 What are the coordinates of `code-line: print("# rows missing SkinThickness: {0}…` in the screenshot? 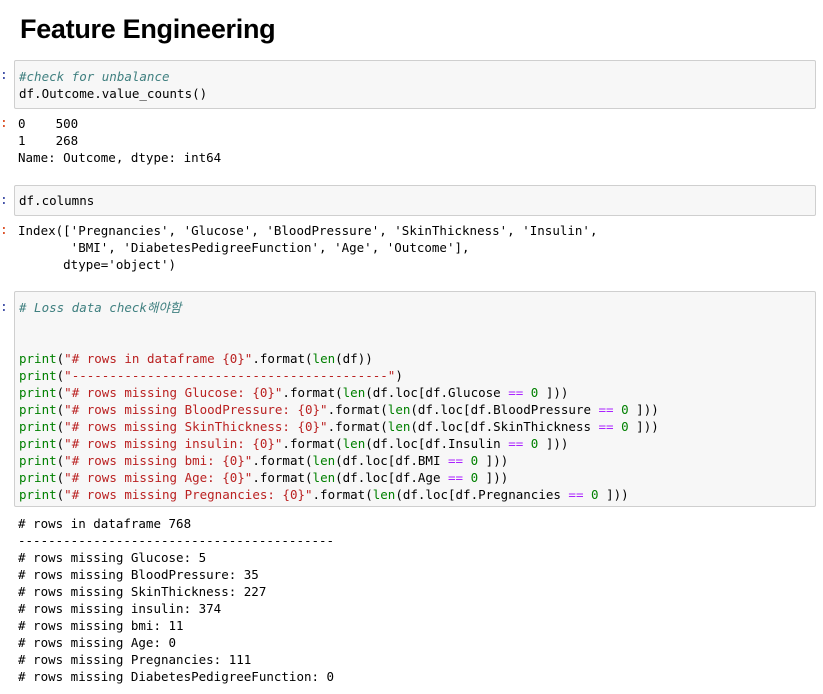 It's located at (339, 426).